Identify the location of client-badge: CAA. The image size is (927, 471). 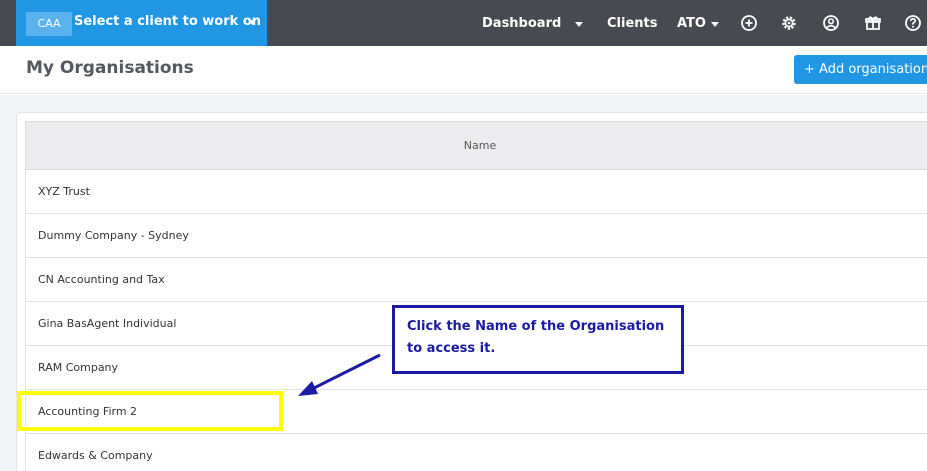
(49, 24).